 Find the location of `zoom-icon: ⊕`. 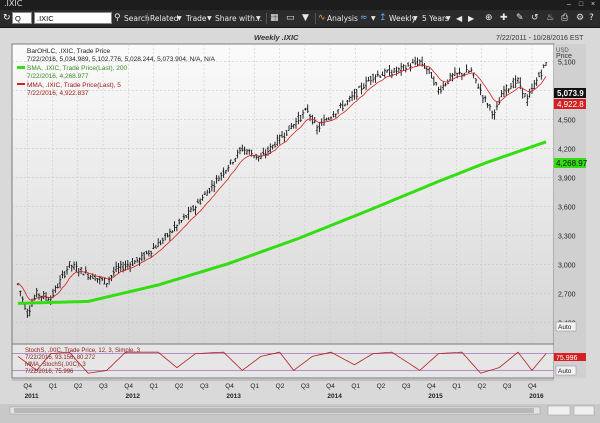

zoom-icon: ⊕ is located at coordinates (489, 18).